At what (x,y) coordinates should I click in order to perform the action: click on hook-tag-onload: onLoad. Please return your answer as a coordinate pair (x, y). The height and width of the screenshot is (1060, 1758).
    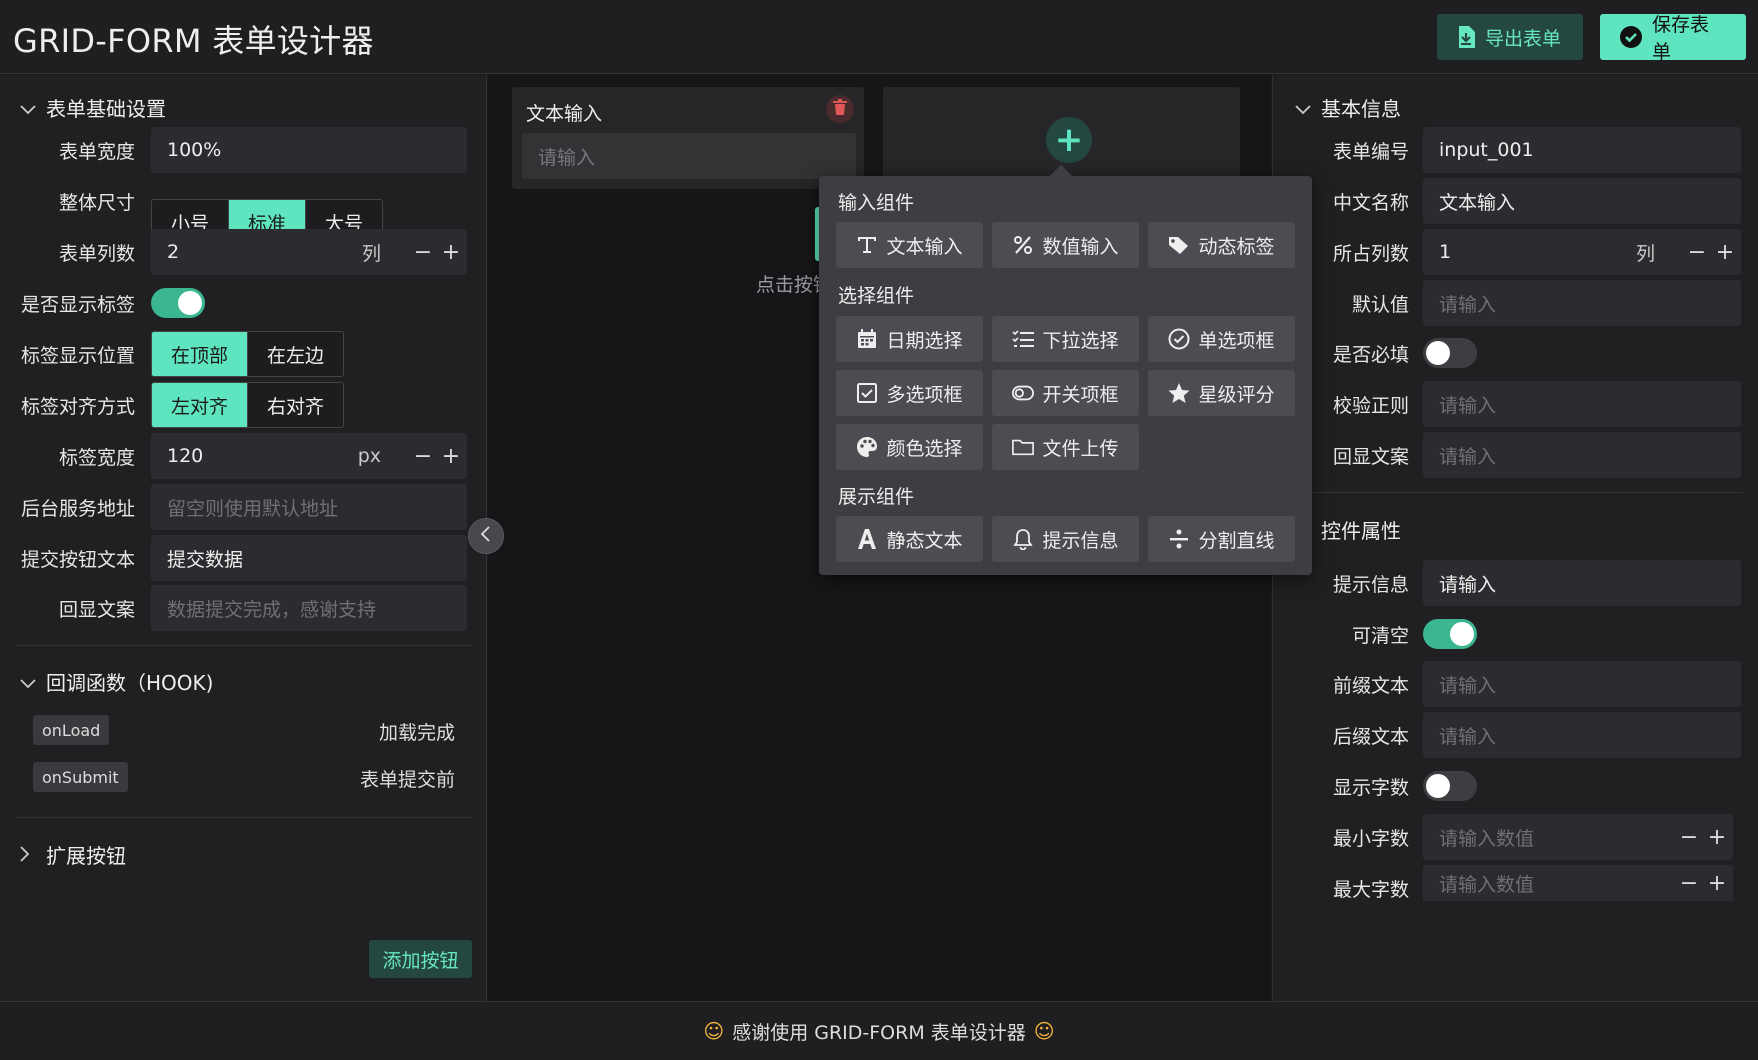
    Looking at the image, I should click on (71, 730).